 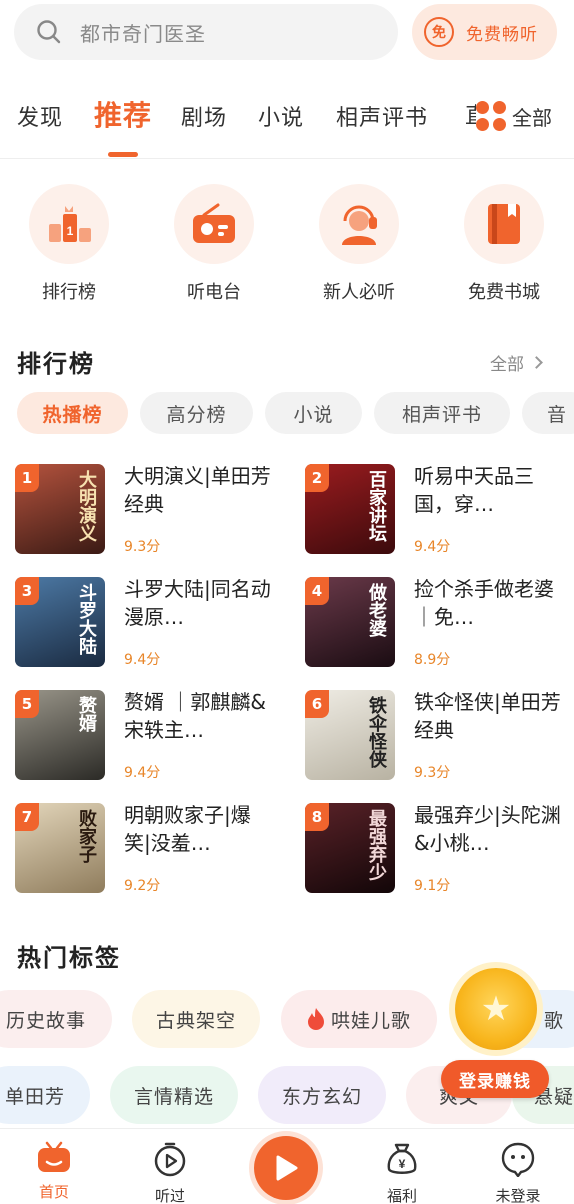 What do you see at coordinates (359, 292) in the screenshot?
I see `quick-entry-label: 新人必听` at bounding box center [359, 292].